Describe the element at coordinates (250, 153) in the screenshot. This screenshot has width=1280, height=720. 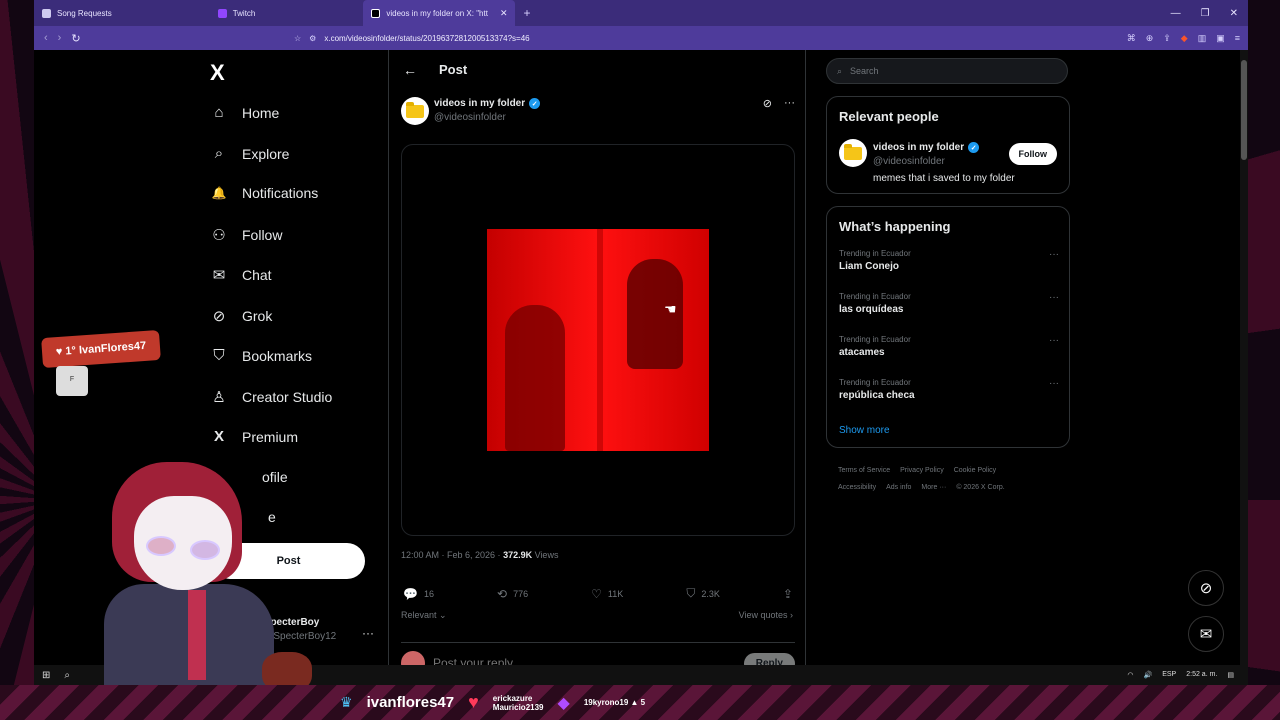
I see `nav-explore: ⌕ Explore` at that location.